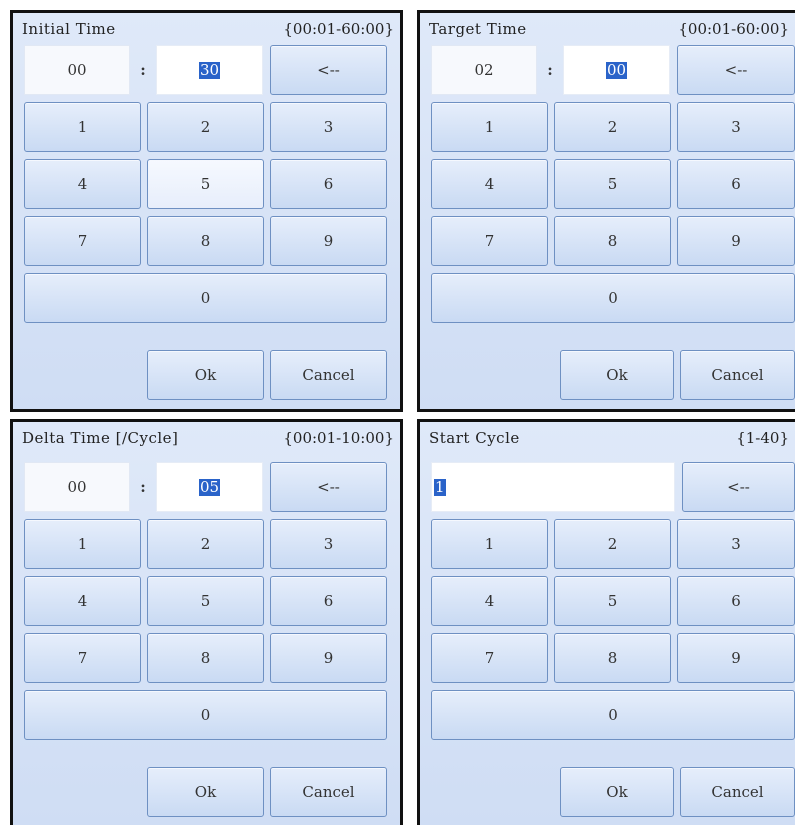 The height and width of the screenshot is (825, 795). Describe the element at coordinates (762, 438) in the screenshot. I see `range-hint: {1-40}` at that location.